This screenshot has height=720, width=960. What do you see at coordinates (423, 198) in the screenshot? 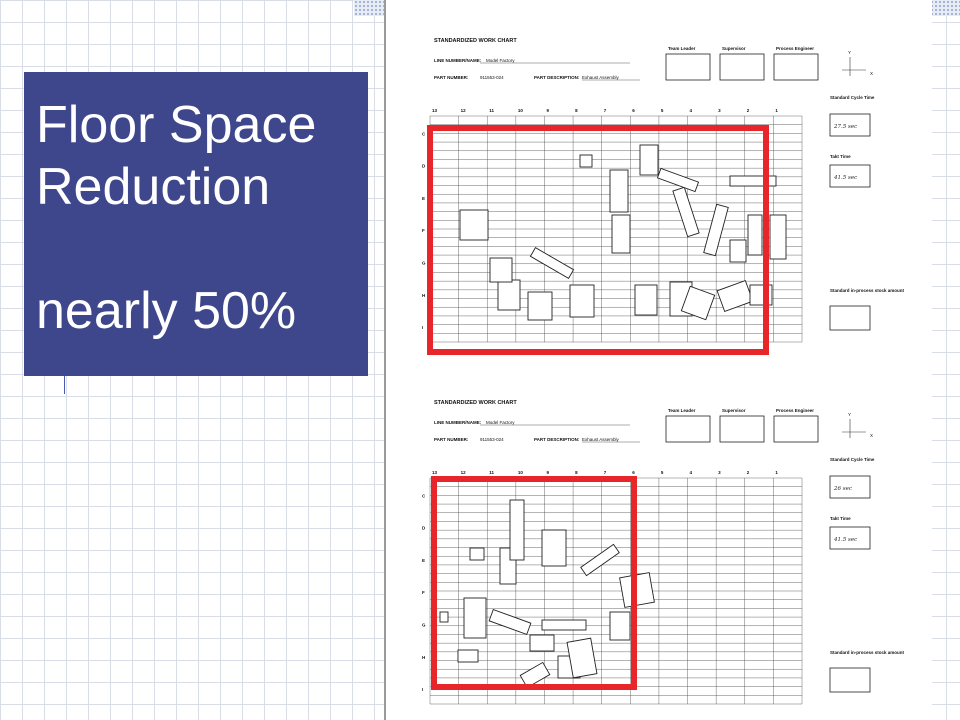
I see `grid-row-label: E` at bounding box center [423, 198].